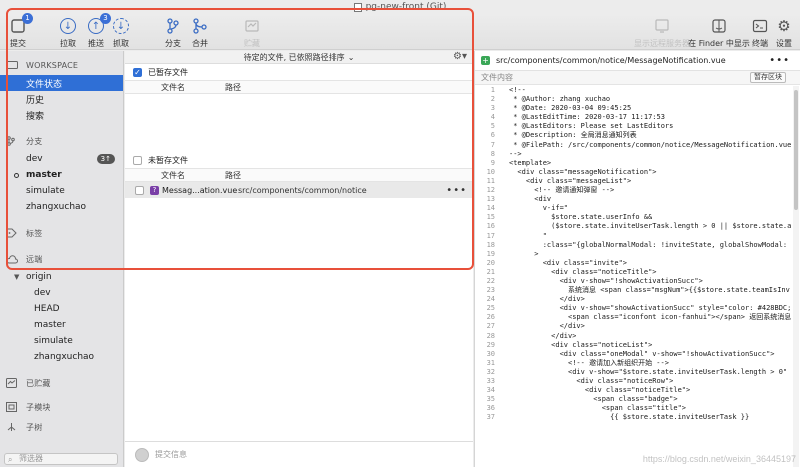 Image resolution: width=800 pixels, height=467 pixels. Describe the element at coordinates (171, 454) in the screenshot. I see `commit-message-input: 提交信息` at that location.